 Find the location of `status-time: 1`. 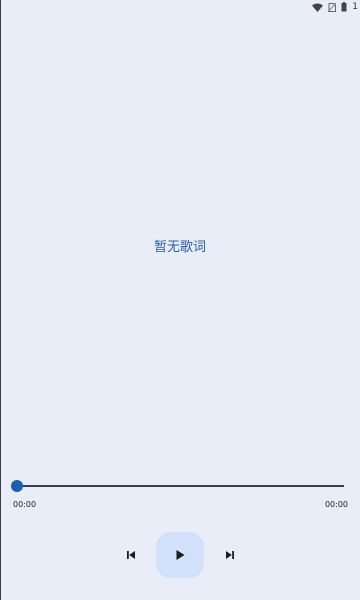

status-time: 1 is located at coordinates (355, 7).